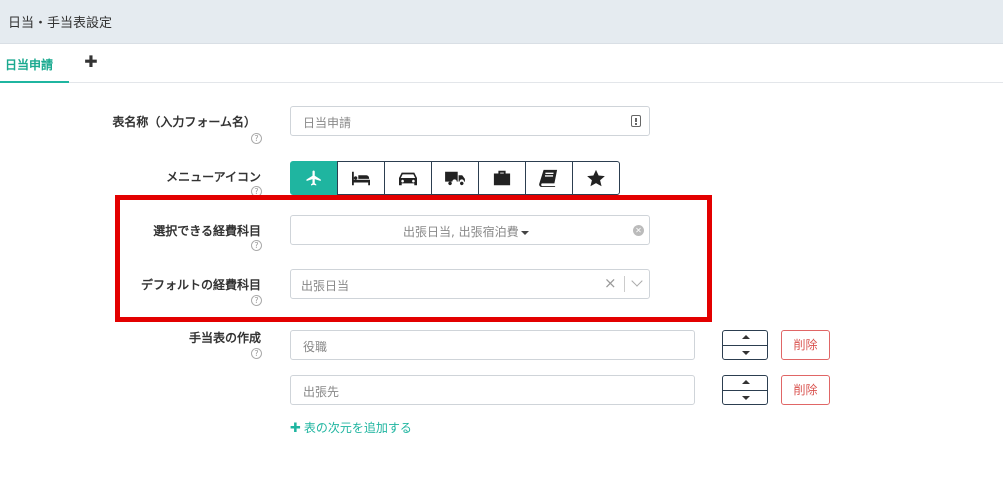 Image resolution: width=1003 pixels, height=481 pixels. What do you see at coordinates (213, 177) in the screenshot?
I see `menu-icon-label: メニューアイコン` at bounding box center [213, 177].